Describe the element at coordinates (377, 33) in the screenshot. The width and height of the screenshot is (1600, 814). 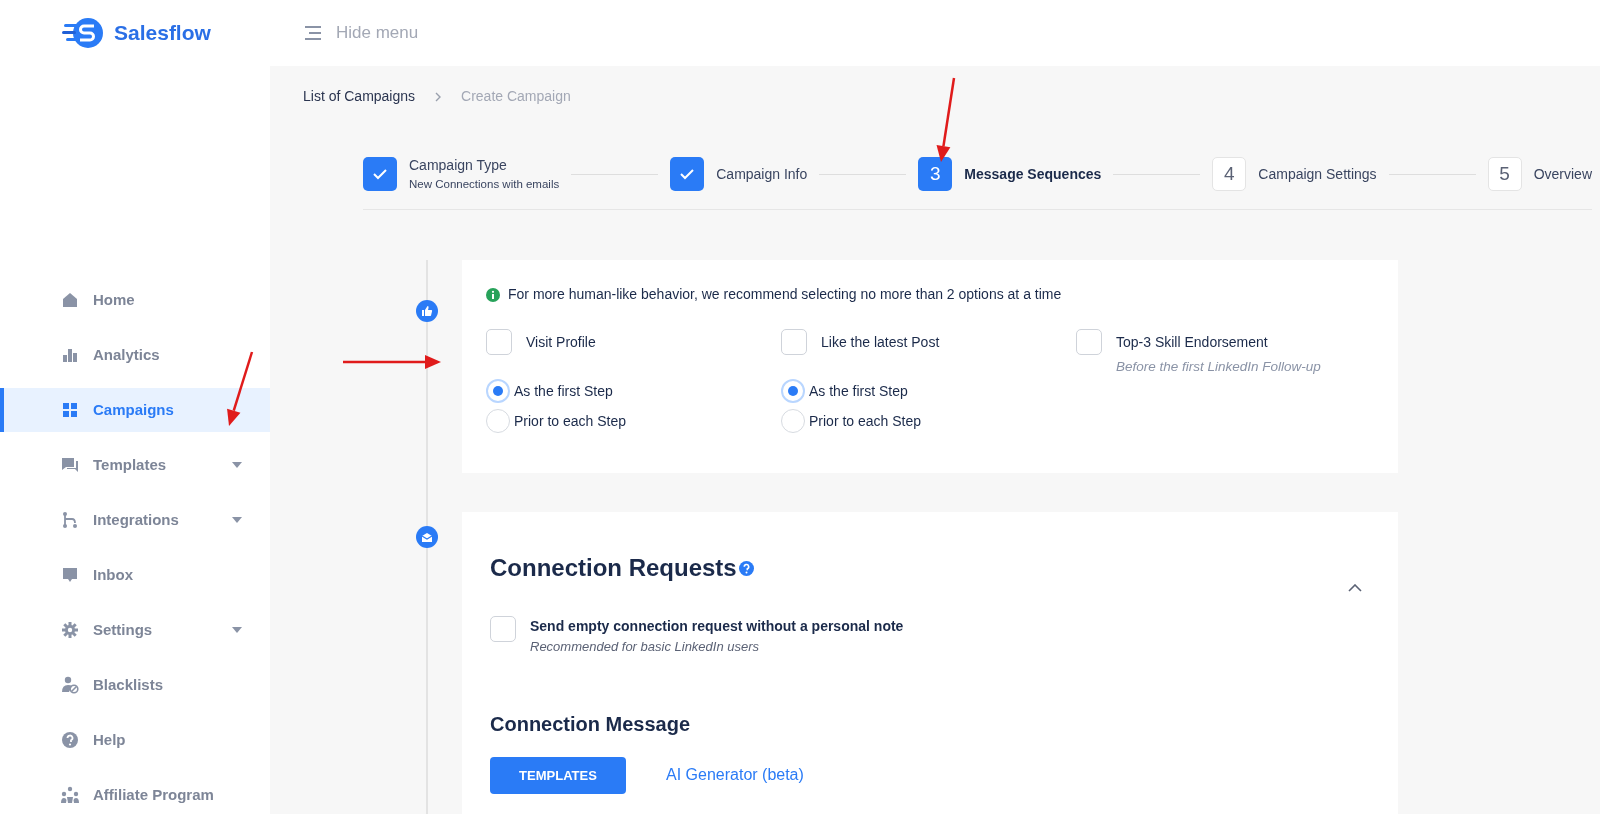
I see `hide-menu-button: Hide menu` at that location.